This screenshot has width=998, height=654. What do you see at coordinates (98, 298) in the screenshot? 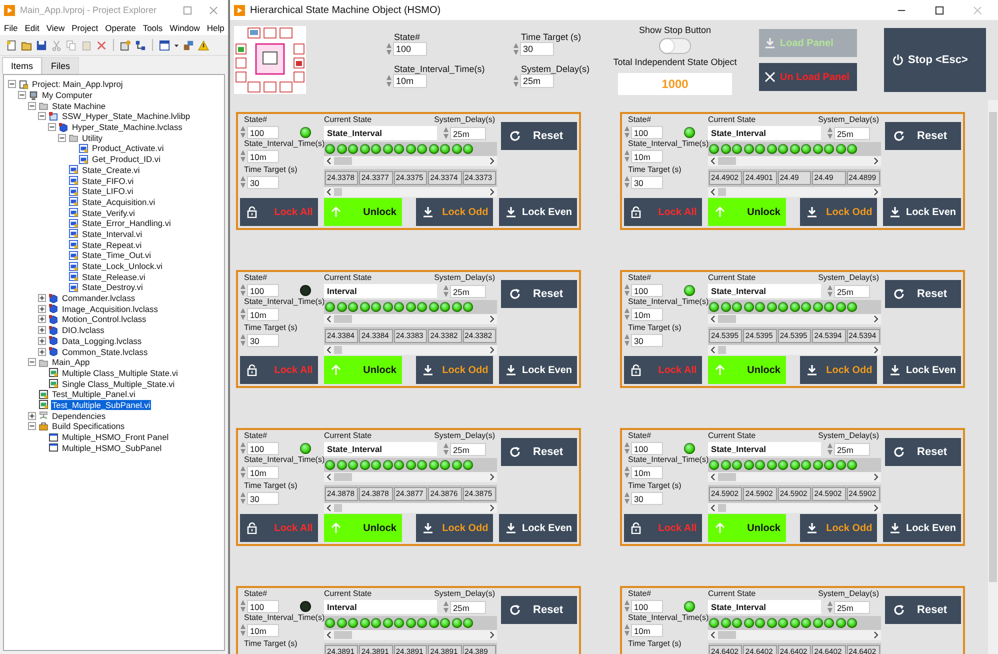
I see `tree-item: Commander.lvclass` at bounding box center [98, 298].